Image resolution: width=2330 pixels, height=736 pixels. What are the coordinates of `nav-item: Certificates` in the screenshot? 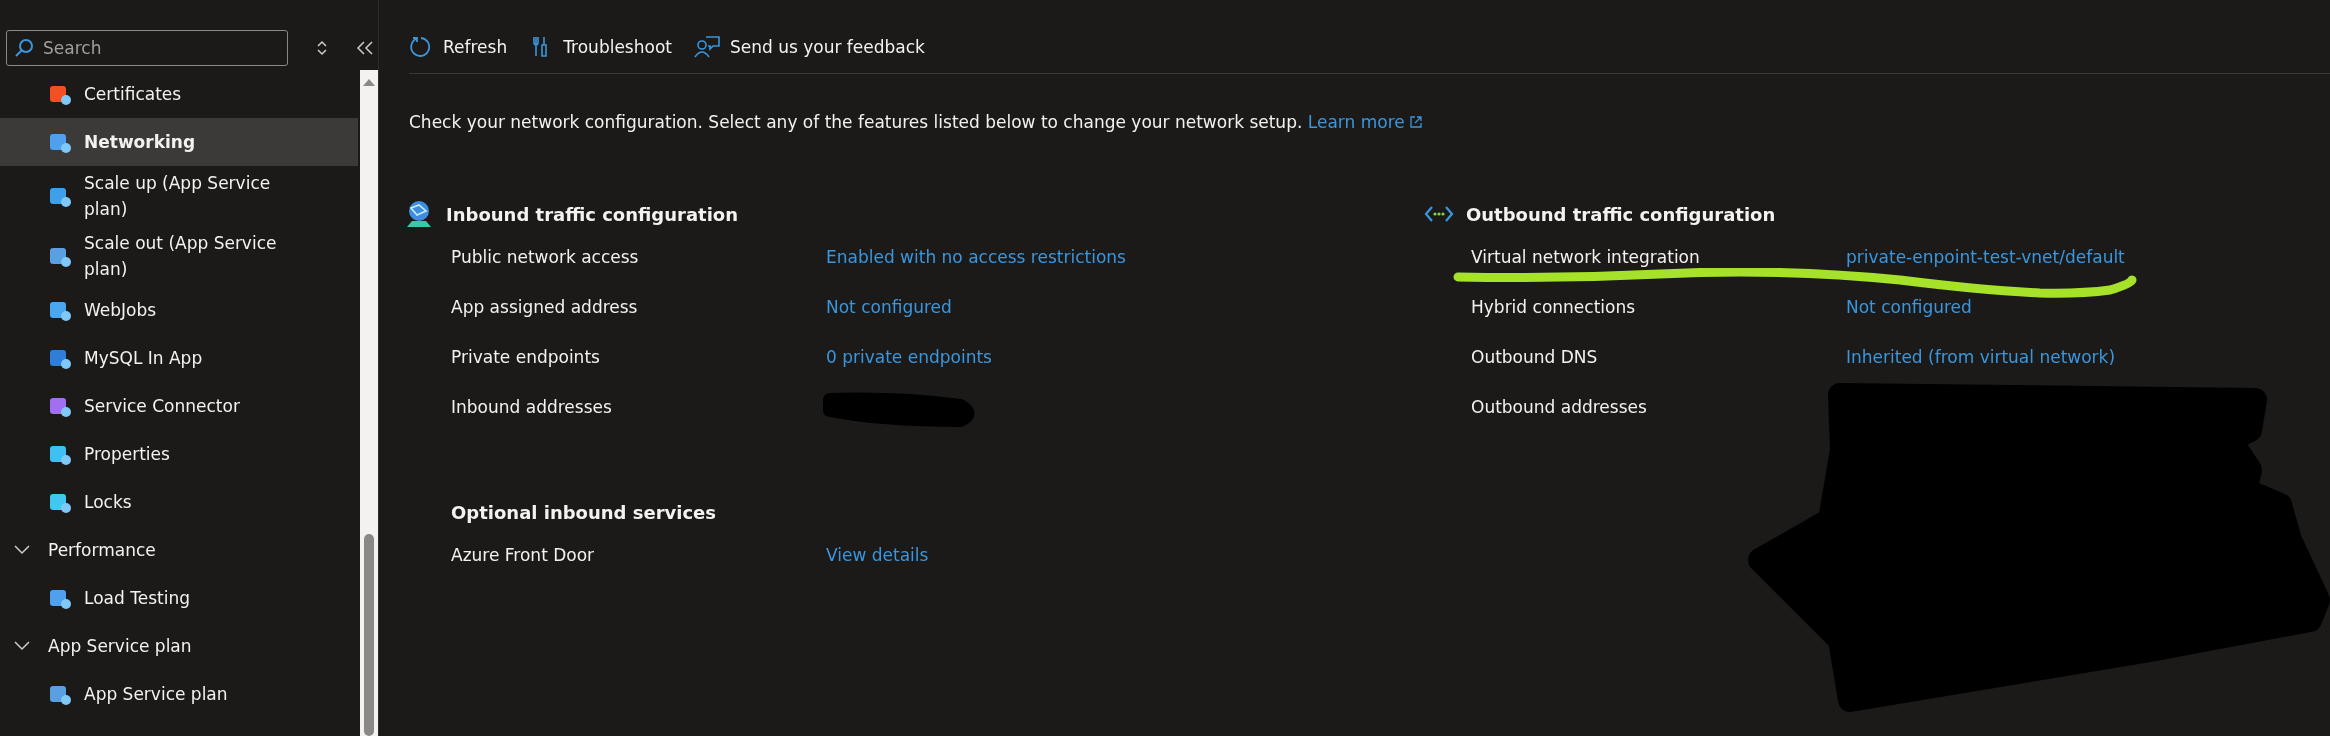 It's located at (179, 94).